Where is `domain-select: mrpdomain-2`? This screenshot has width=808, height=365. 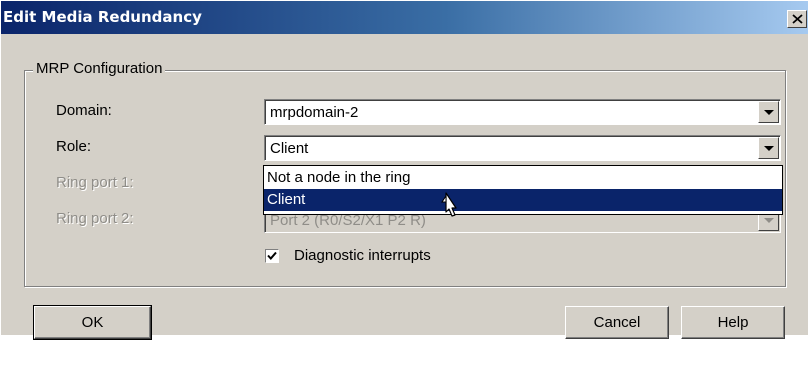
domain-select: mrpdomain-2 is located at coordinates (522, 112).